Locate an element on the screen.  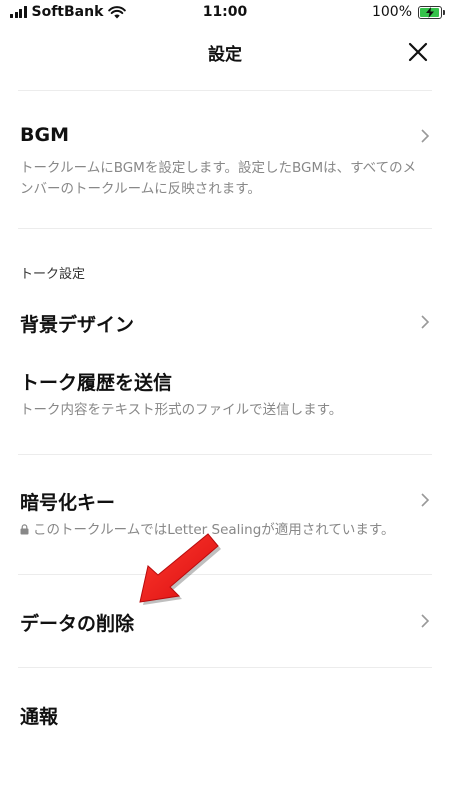
header: 設定 is located at coordinates (225, 52).